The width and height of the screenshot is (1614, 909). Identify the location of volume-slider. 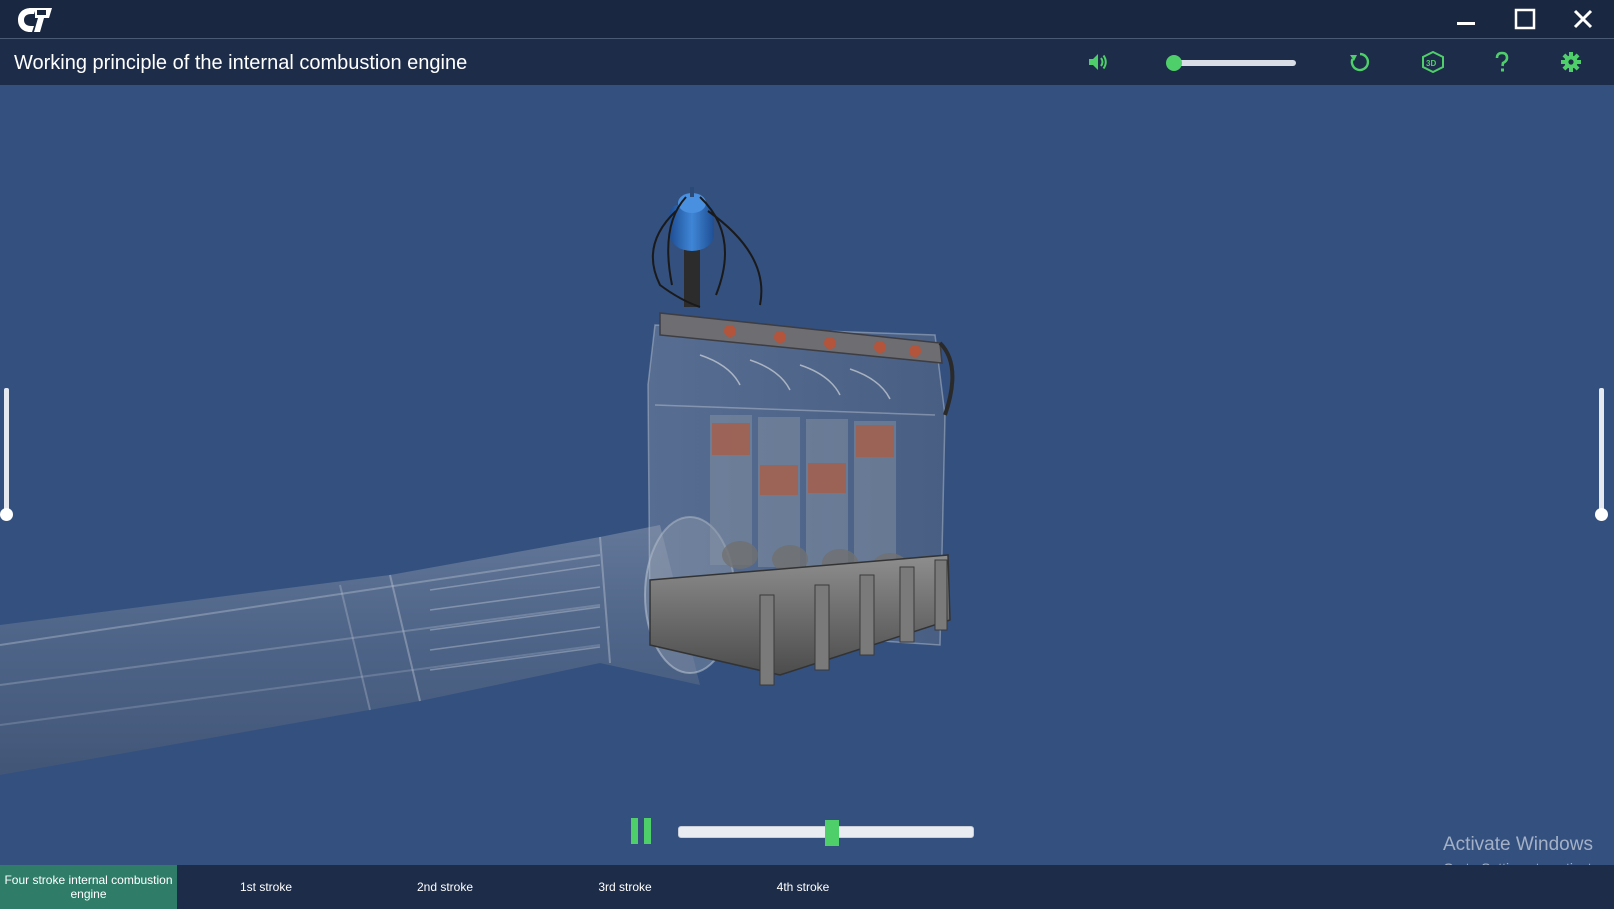
(1231, 63).